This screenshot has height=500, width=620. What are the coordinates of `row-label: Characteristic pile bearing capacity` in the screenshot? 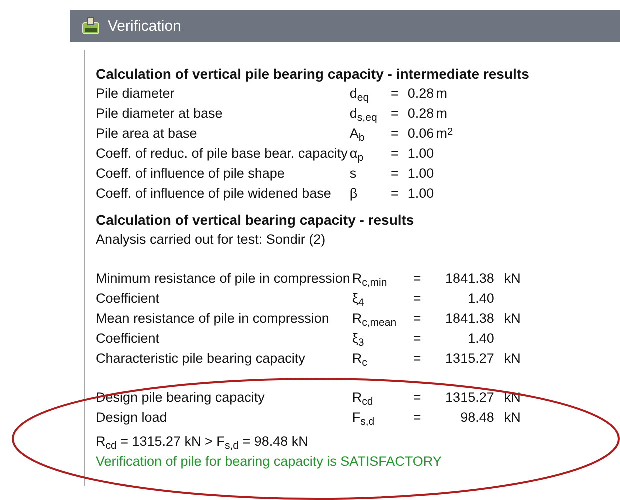 It's located at (201, 359).